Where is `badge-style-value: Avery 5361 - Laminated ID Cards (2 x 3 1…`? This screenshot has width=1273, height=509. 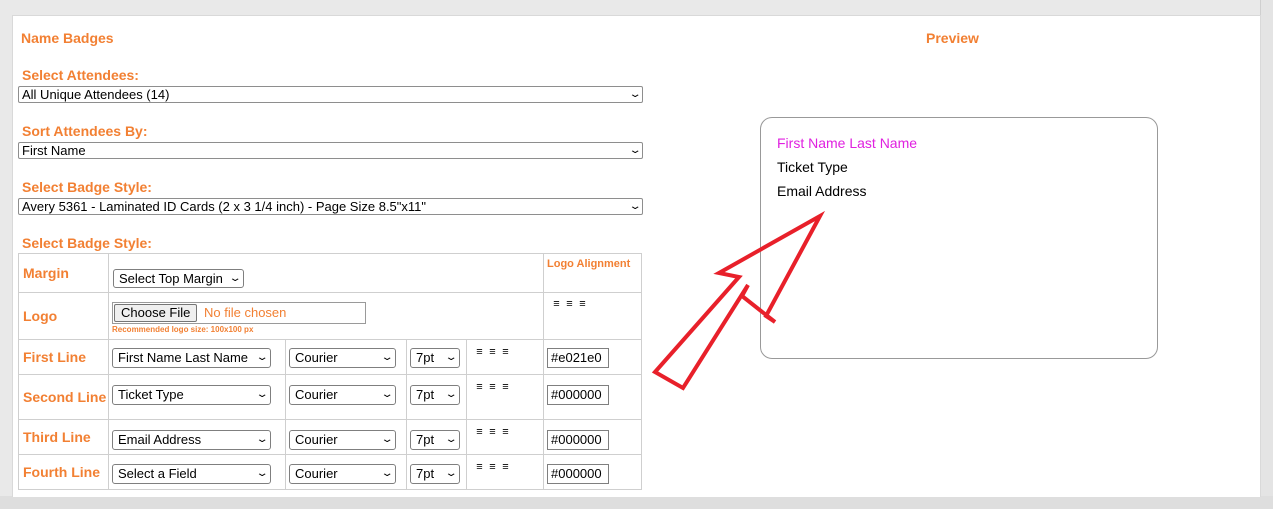
badge-style-value: Avery 5361 - Laminated ID Cards (2 x 3 1… is located at coordinates (224, 206).